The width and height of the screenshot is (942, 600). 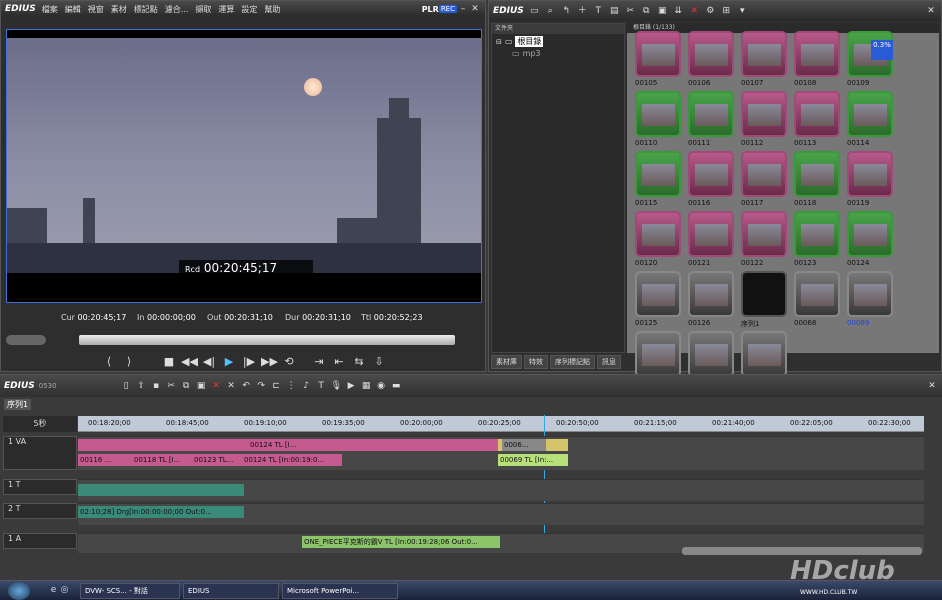 What do you see at coordinates (203, 9) in the screenshot?
I see `menu-capture: 擷取` at bounding box center [203, 9].